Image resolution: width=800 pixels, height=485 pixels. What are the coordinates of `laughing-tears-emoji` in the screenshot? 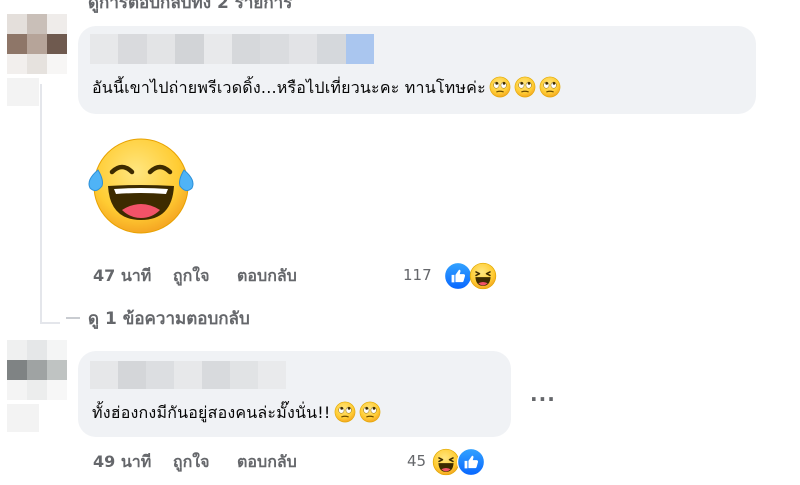 It's located at (141, 186).